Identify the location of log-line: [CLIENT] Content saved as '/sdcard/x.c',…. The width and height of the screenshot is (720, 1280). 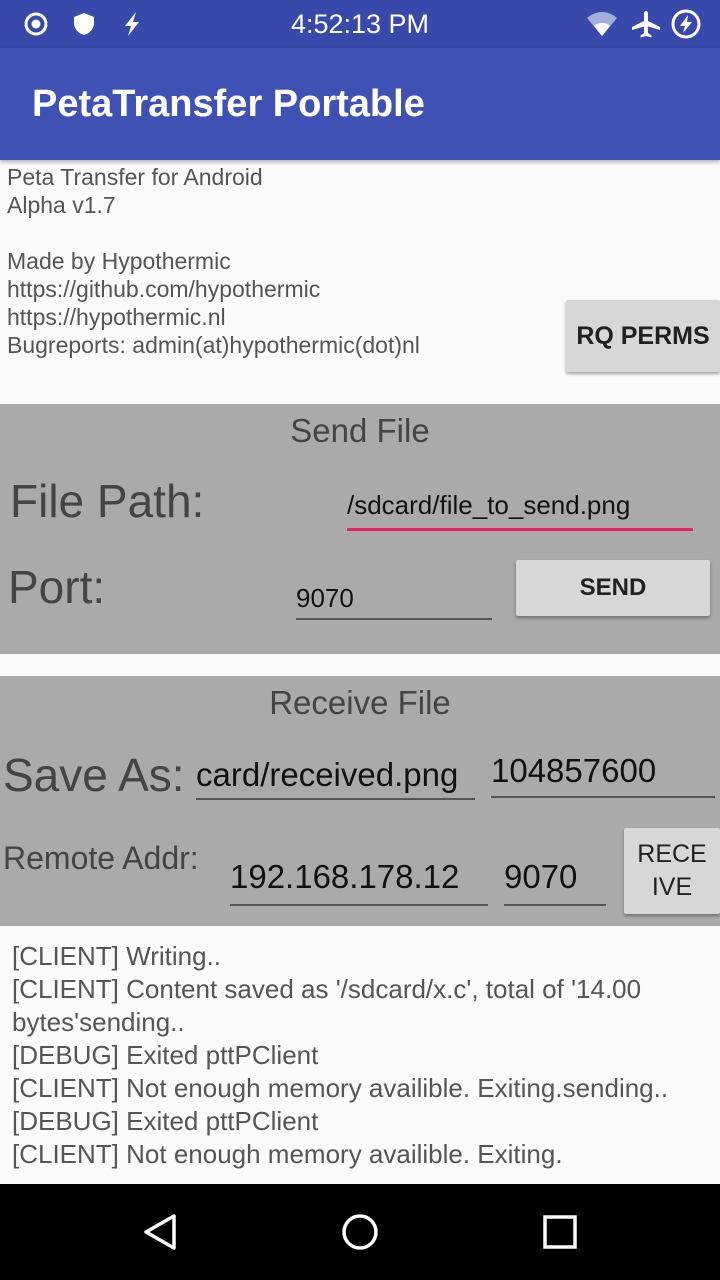
(327, 989).